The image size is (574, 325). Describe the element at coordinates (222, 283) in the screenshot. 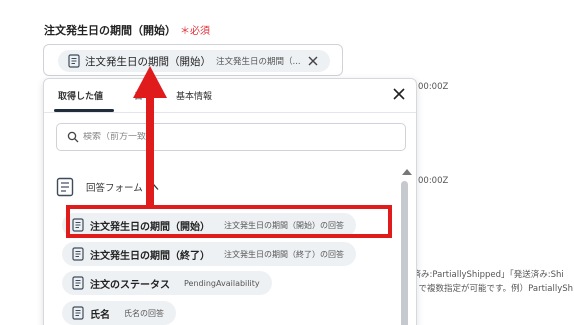

I see `item-subtitle: PendingAvailability` at that location.